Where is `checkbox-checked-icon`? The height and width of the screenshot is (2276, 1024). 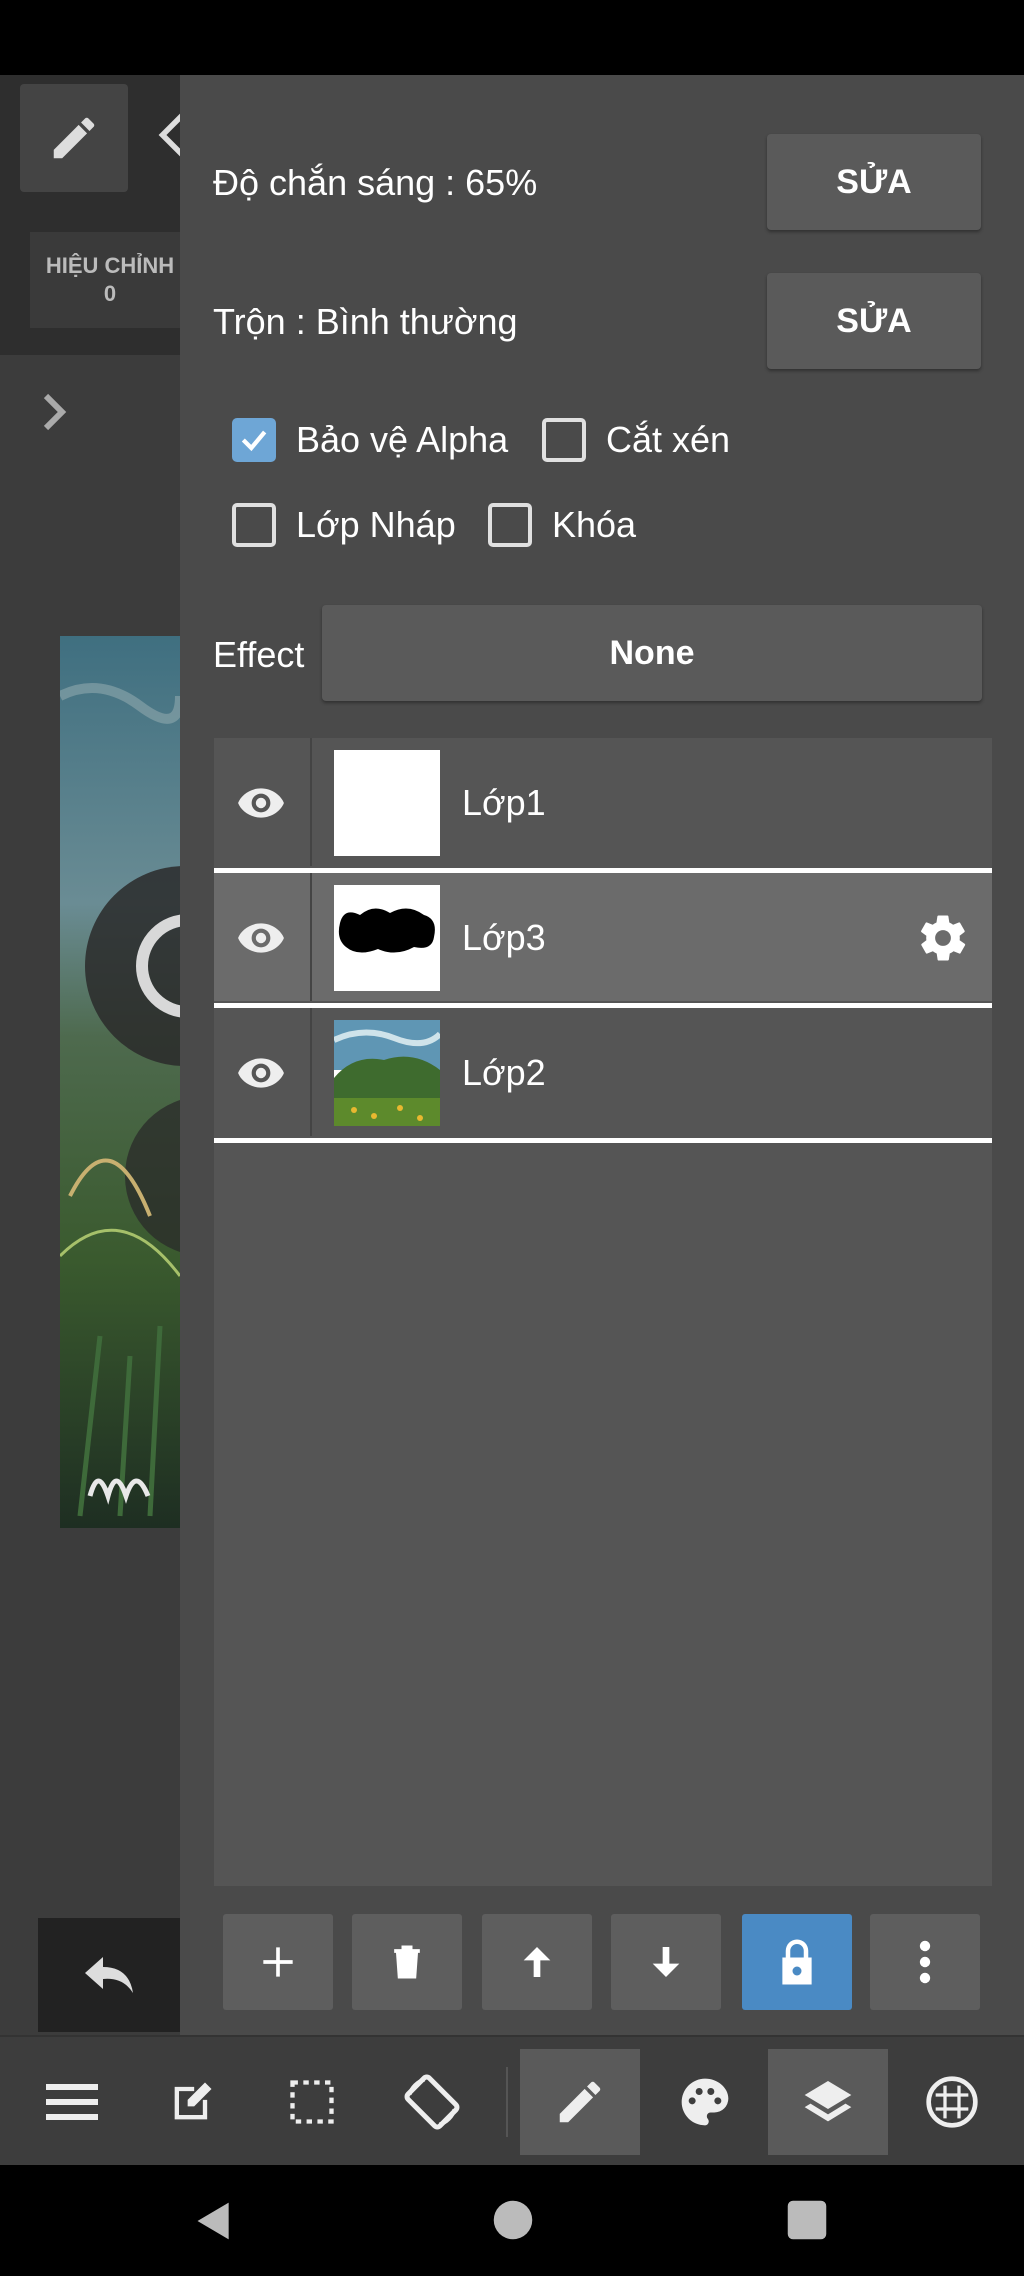
checkbox-checked-icon is located at coordinates (254, 440).